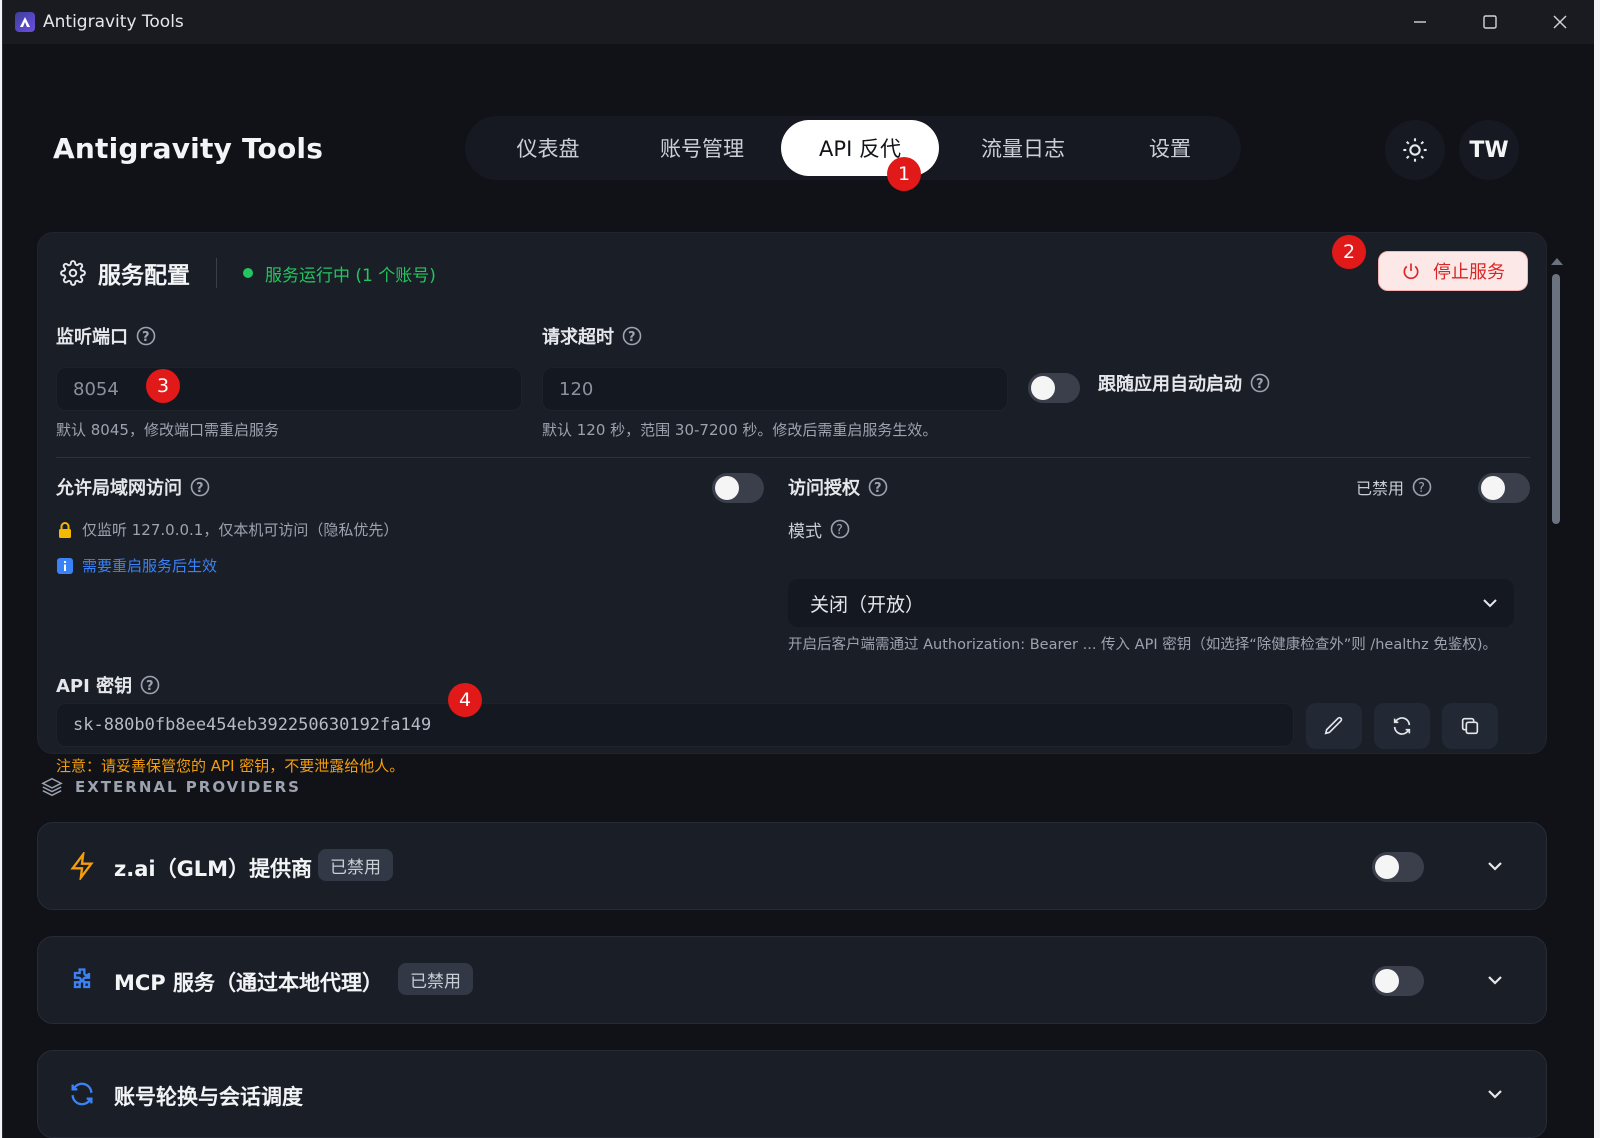 The image size is (1600, 1138). What do you see at coordinates (775, 389) in the screenshot?
I see `timeout-input: 120` at bounding box center [775, 389].